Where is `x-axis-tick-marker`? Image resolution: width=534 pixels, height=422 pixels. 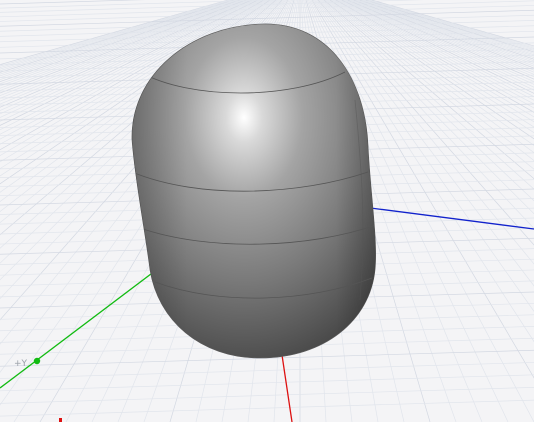 x-axis-tick-marker is located at coordinates (60, 420).